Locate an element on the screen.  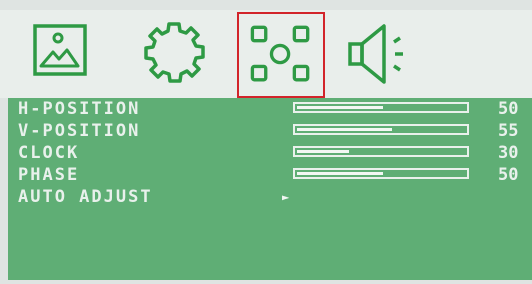
menu-item-value: 55 is located at coordinates (508, 131).